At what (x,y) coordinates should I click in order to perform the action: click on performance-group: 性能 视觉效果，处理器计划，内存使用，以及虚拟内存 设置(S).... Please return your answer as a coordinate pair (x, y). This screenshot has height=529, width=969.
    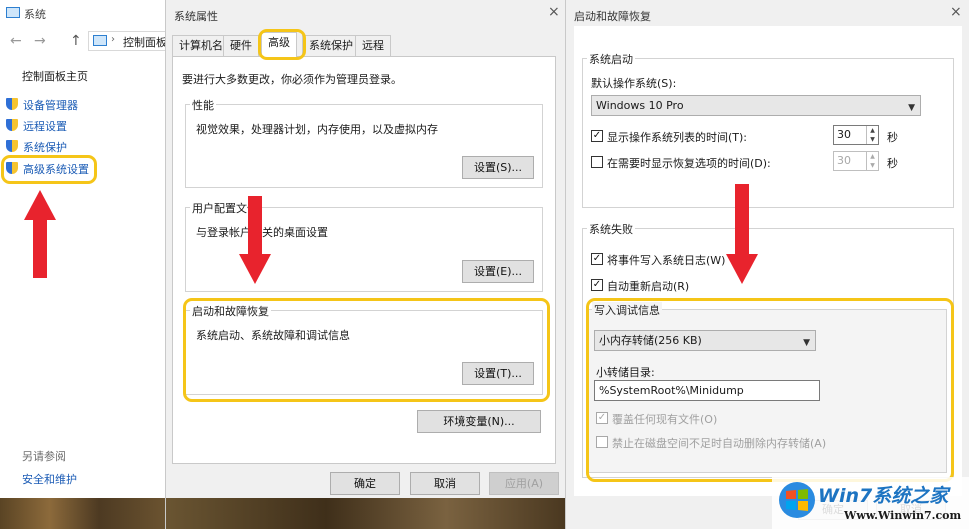
    Looking at the image, I should click on (364, 142).